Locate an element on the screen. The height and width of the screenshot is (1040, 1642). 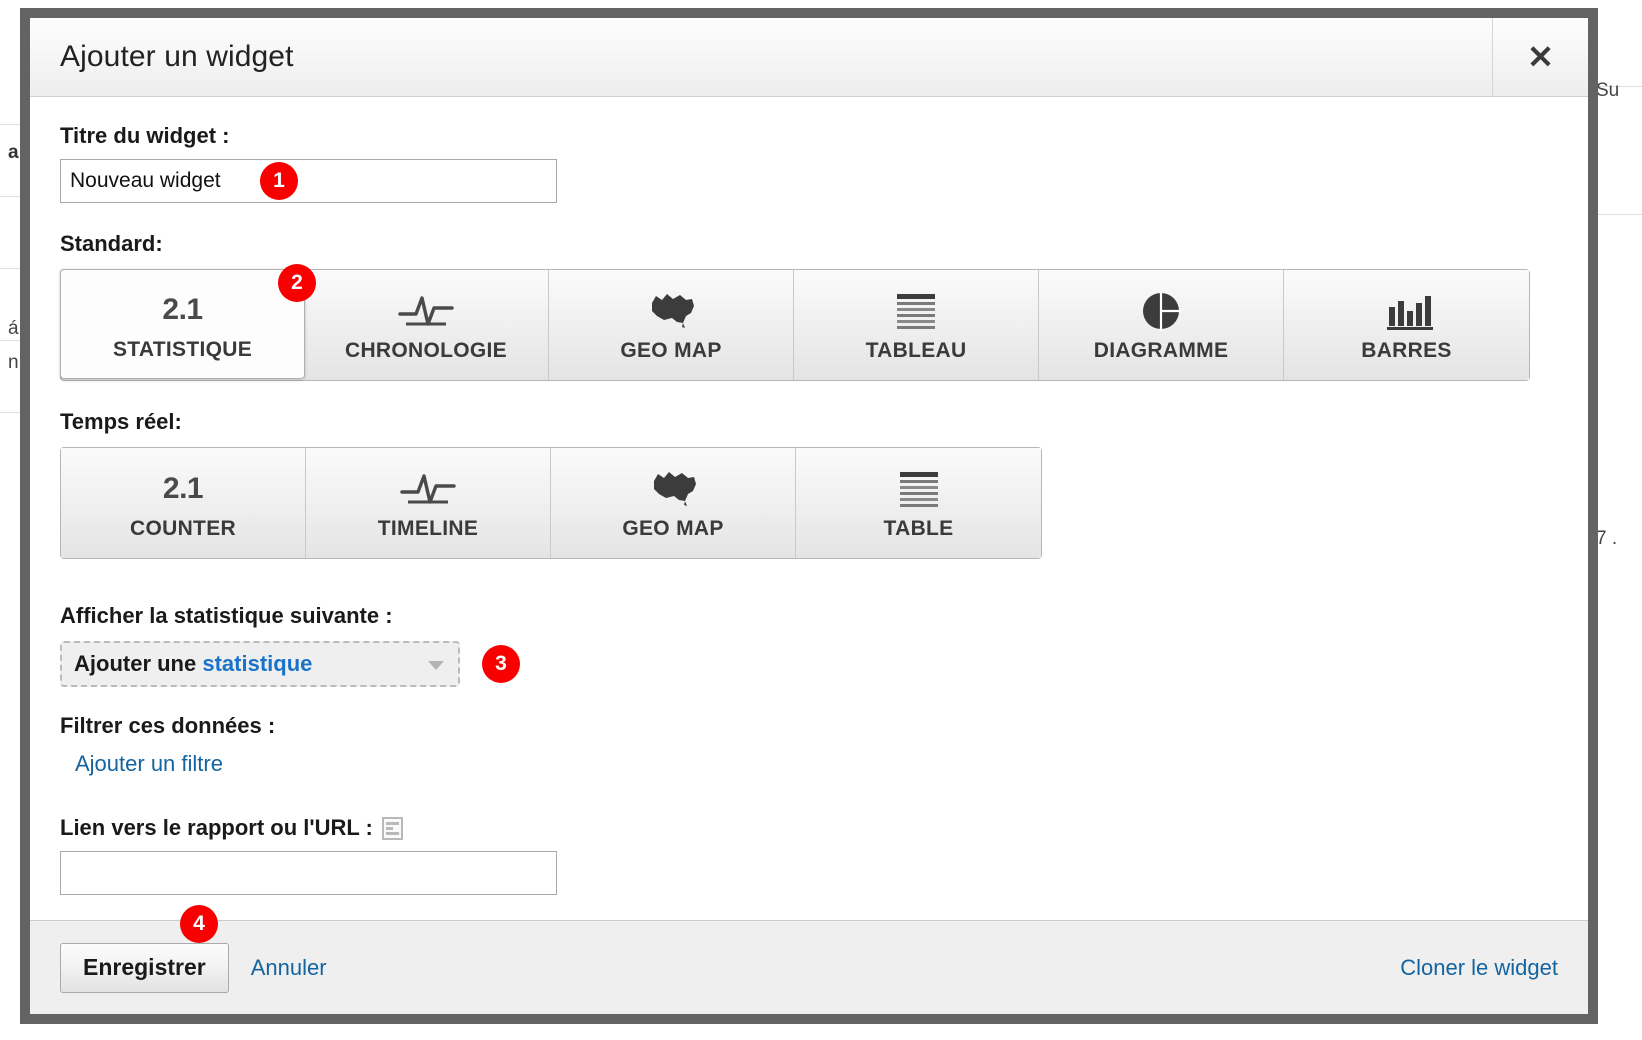
step-badge-3: 3 is located at coordinates (501, 664).